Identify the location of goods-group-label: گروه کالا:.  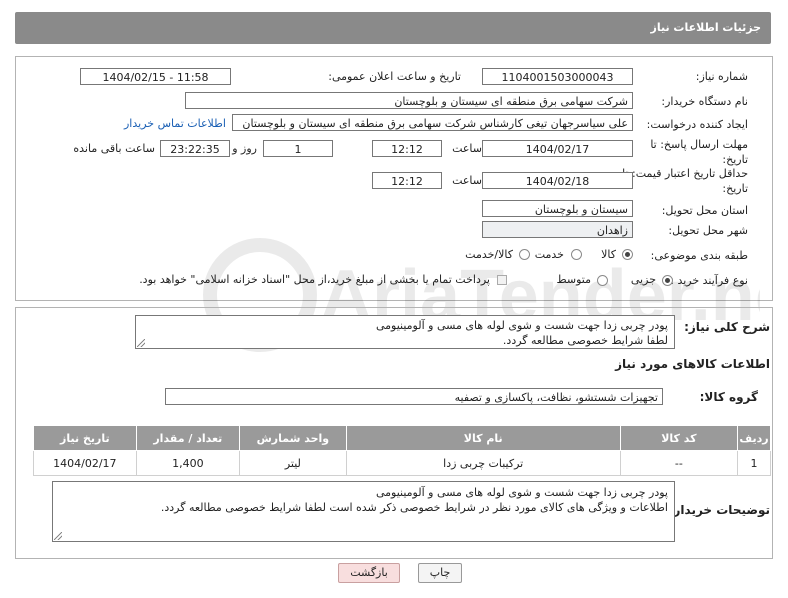
(728, 397).